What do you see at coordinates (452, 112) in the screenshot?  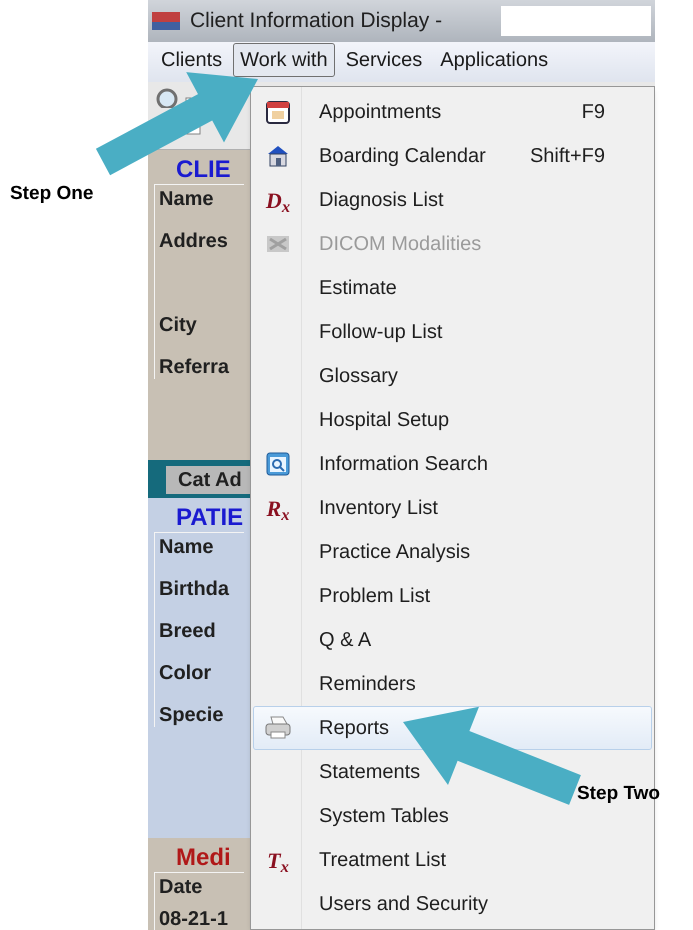 I see `menu-item: Appointments F9` at bounding box center [452, 112].